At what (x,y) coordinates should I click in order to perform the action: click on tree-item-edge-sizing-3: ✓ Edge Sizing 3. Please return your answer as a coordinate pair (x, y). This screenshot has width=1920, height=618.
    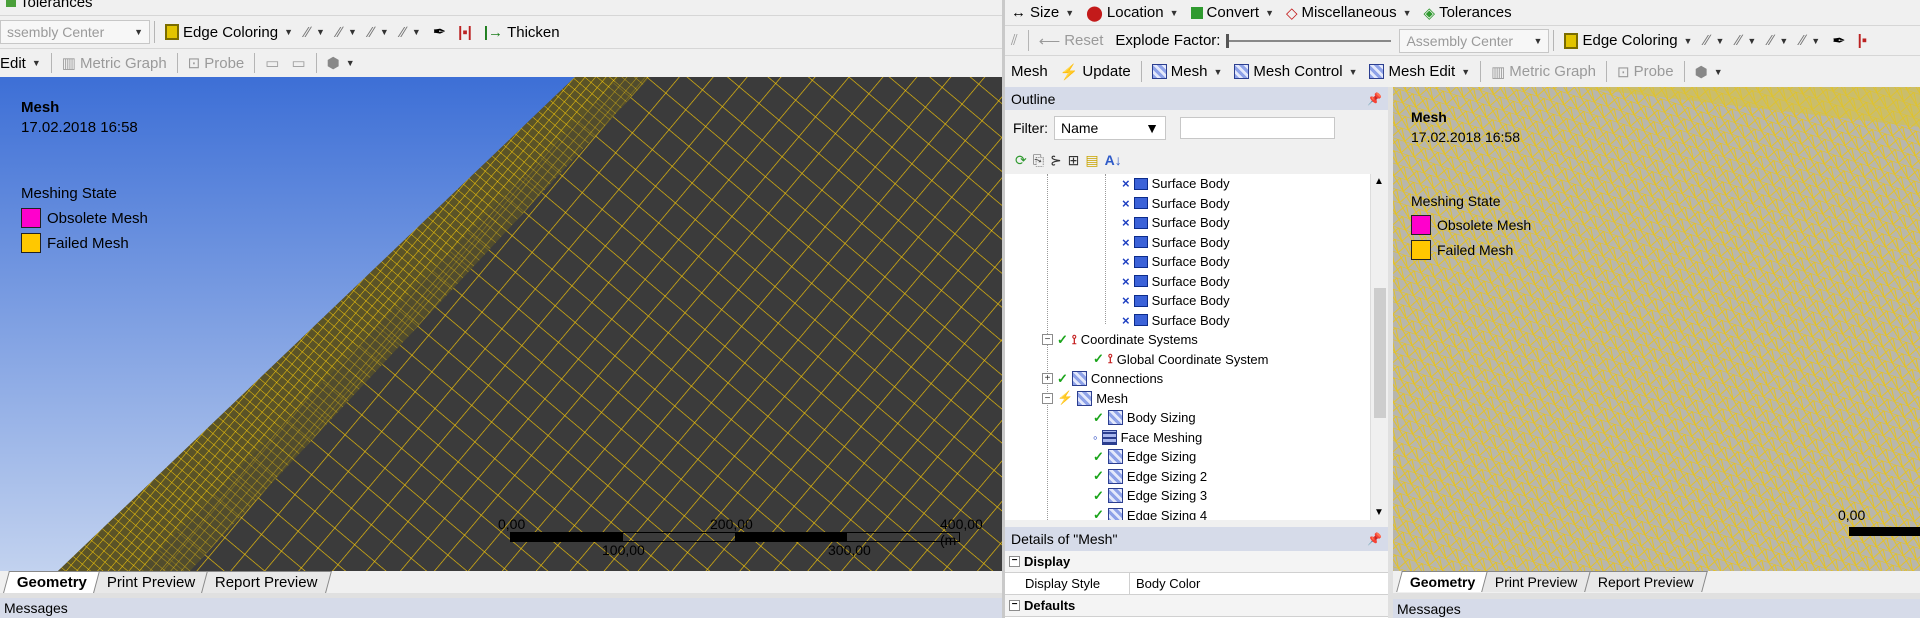
    Looking at the image, I should click on (1150, 495).